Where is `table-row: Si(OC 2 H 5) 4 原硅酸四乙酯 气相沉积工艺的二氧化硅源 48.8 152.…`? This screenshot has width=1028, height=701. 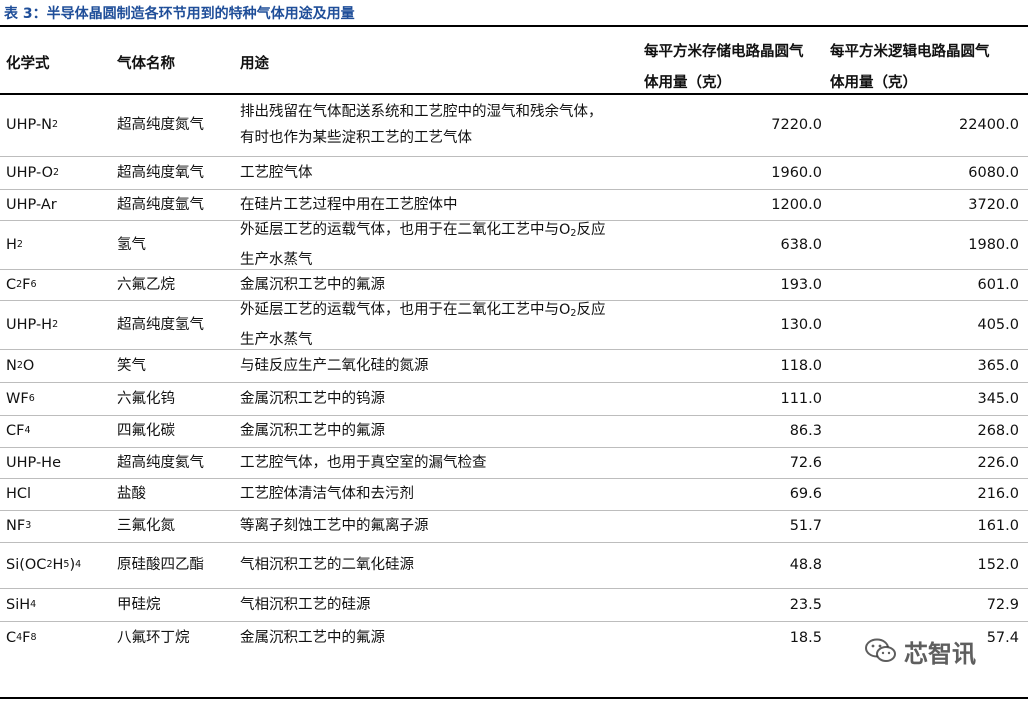 table-row: Si(OC 2 H 5) 4 原硅酸四乙酯 气相沉积工艺的二氧化硅源 48.8 152.… is located at coordinates (514, 565).